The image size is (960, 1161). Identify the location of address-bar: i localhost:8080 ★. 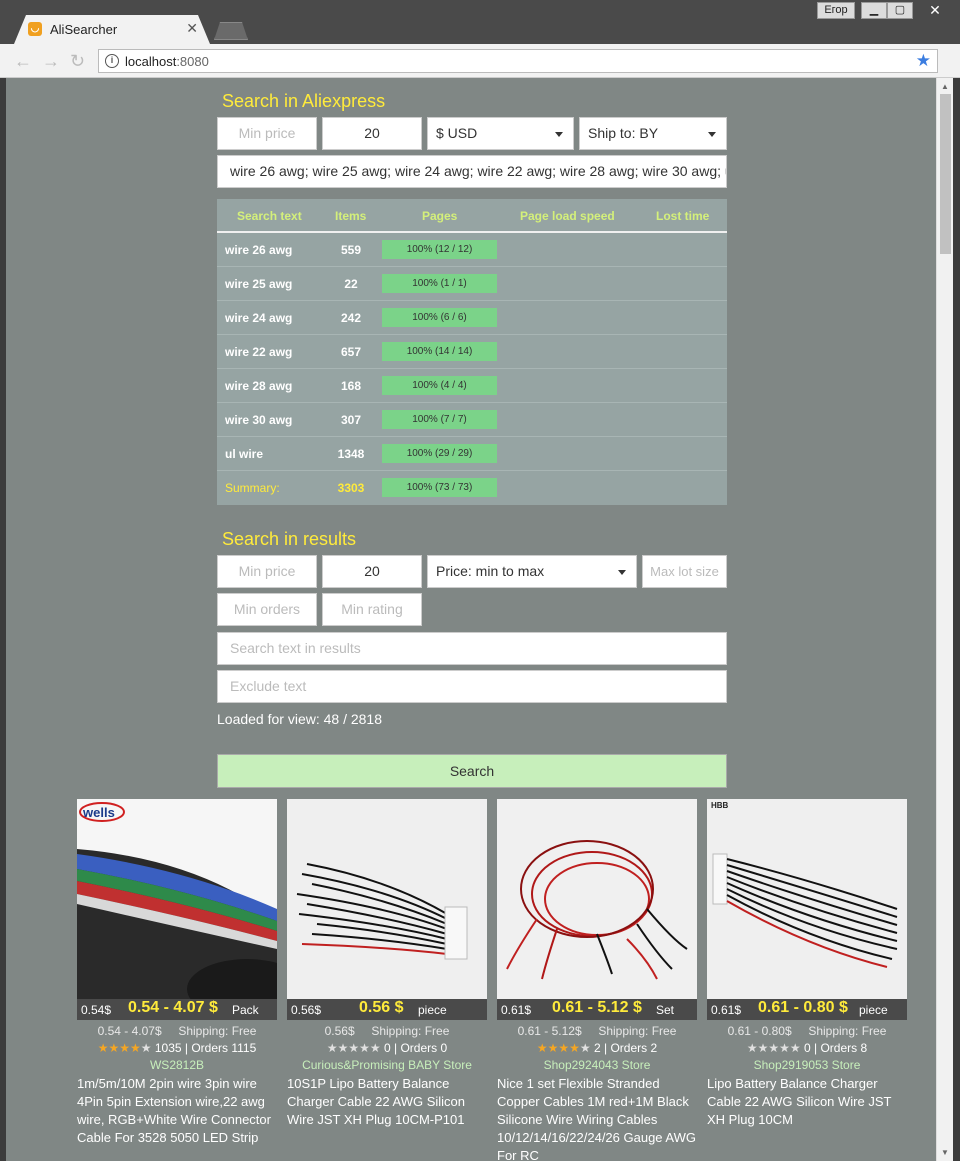
(518, 61).